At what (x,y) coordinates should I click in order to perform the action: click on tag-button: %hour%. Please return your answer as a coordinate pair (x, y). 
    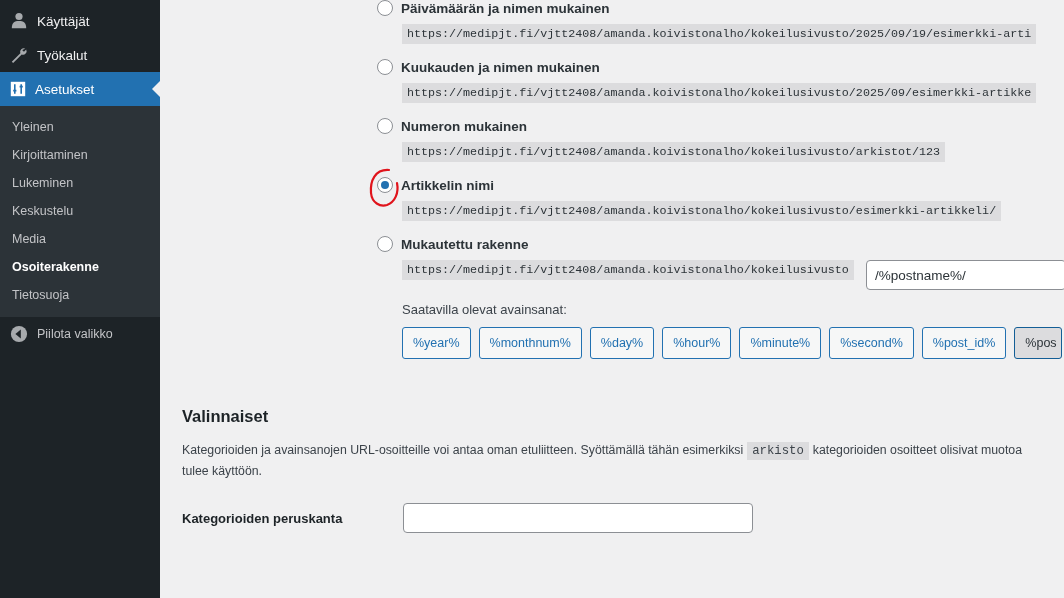
    Looking at the image, I should click on (697, 343).